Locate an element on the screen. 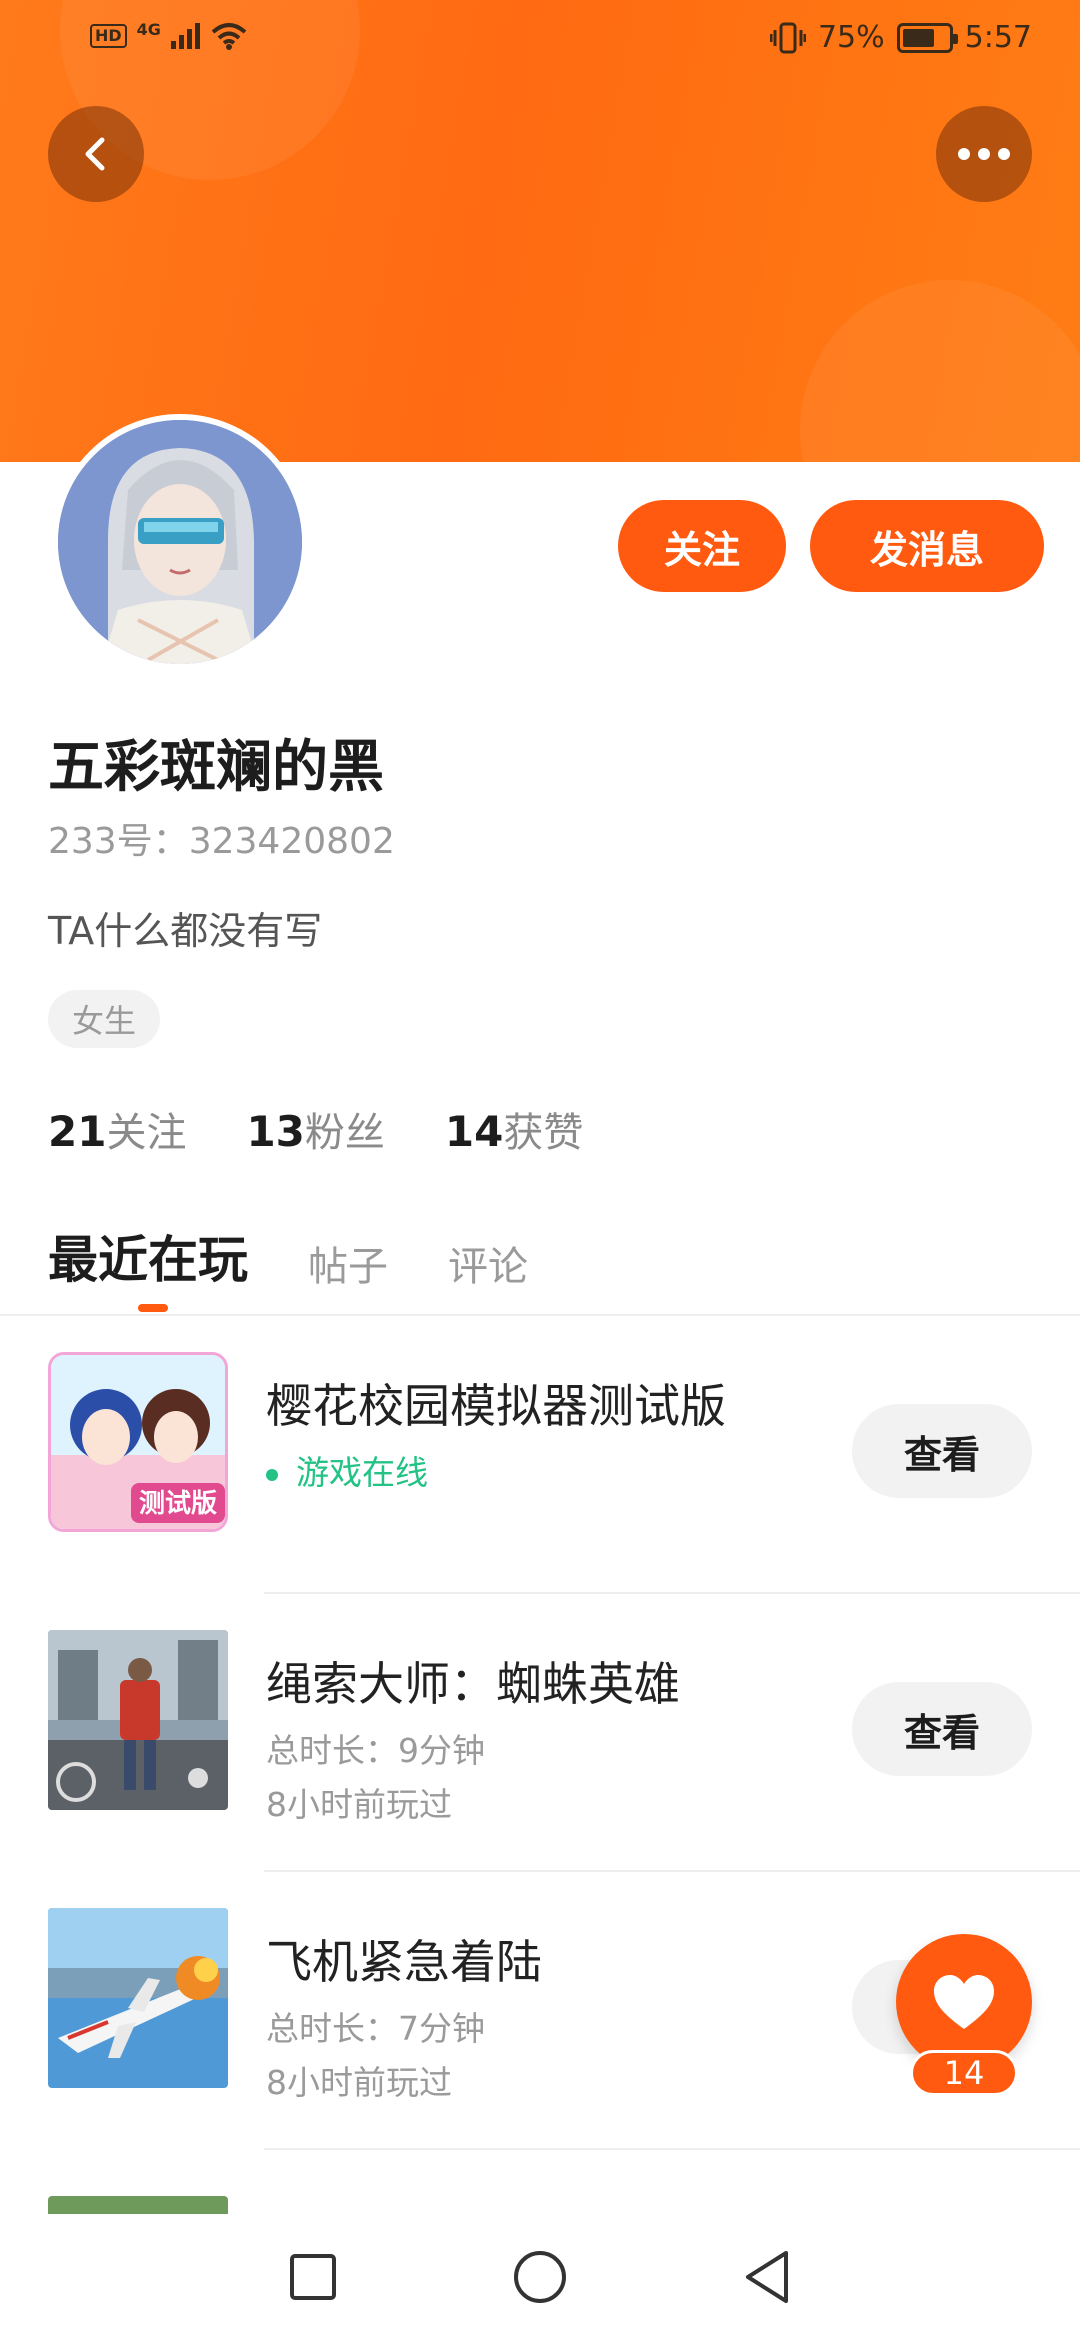  signal-icon is located at coordinates (185, 36).